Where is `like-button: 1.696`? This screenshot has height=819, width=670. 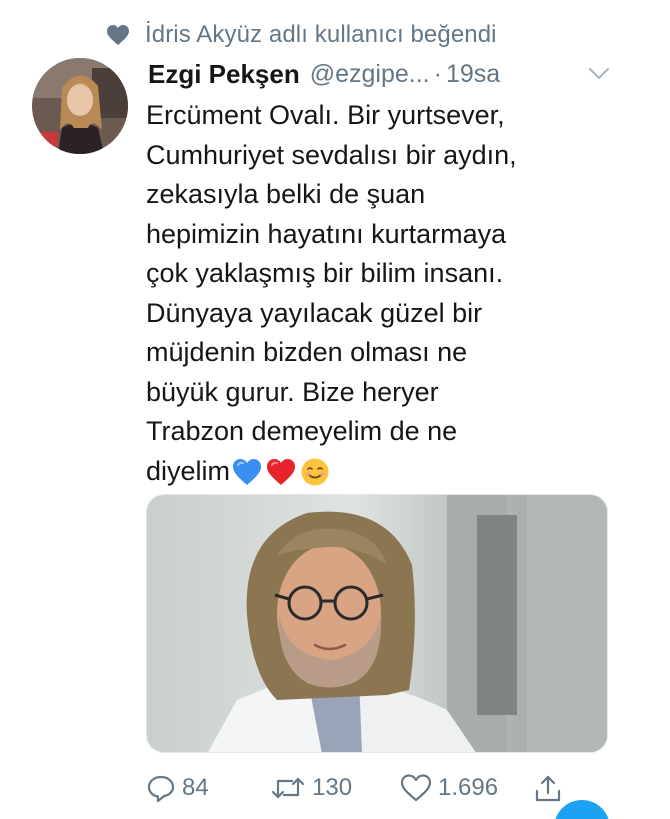 like-button: 1.696 is located at coordinates (449, 788).